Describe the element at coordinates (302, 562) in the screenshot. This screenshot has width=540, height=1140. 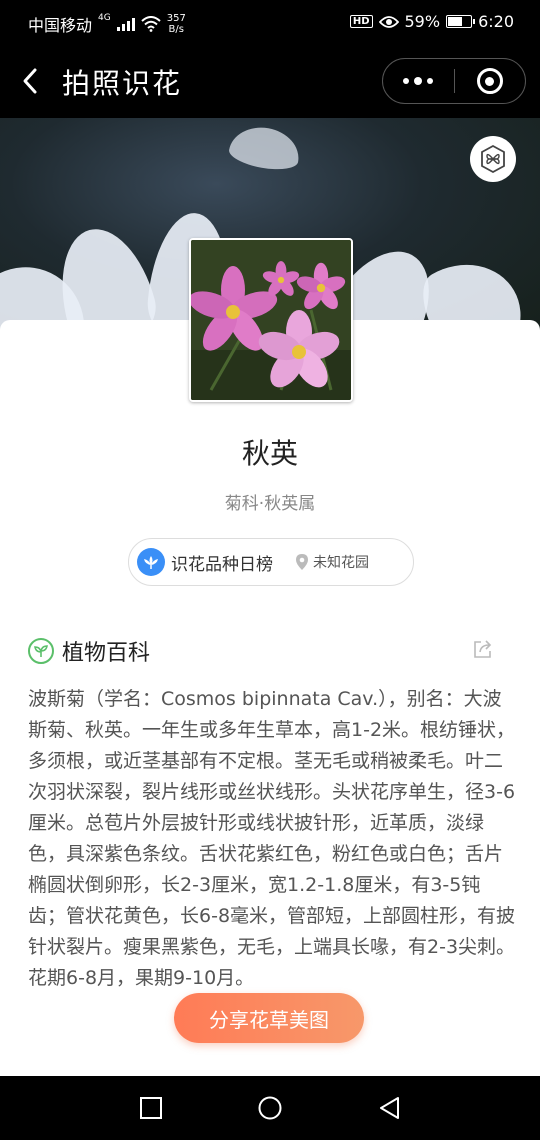
I see `location-pin-icon` at that location.